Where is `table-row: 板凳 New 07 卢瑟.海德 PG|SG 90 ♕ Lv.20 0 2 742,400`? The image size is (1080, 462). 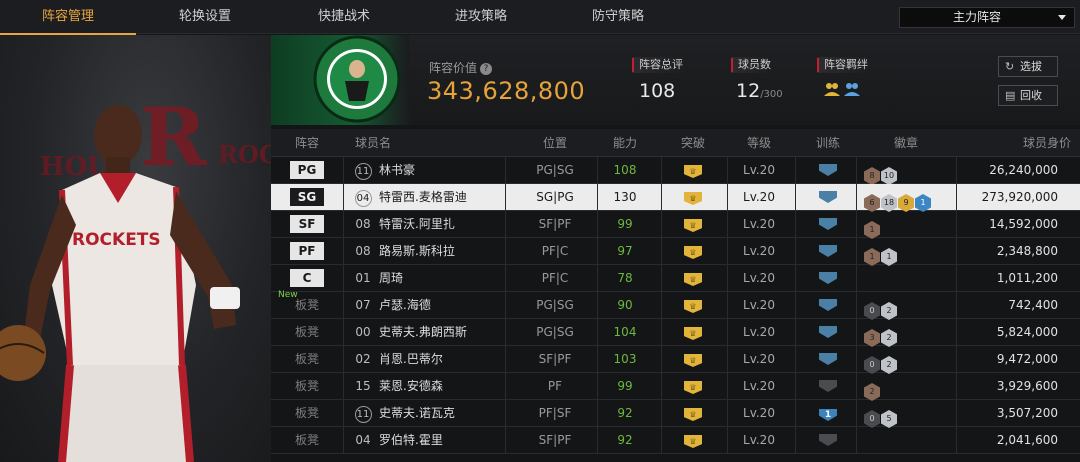
table-row: 板凳 New 07 卢瑟.海德 PG|SG 90 ♕ Lv.20 0 2 742,400 is located at coordinates (675, 305).